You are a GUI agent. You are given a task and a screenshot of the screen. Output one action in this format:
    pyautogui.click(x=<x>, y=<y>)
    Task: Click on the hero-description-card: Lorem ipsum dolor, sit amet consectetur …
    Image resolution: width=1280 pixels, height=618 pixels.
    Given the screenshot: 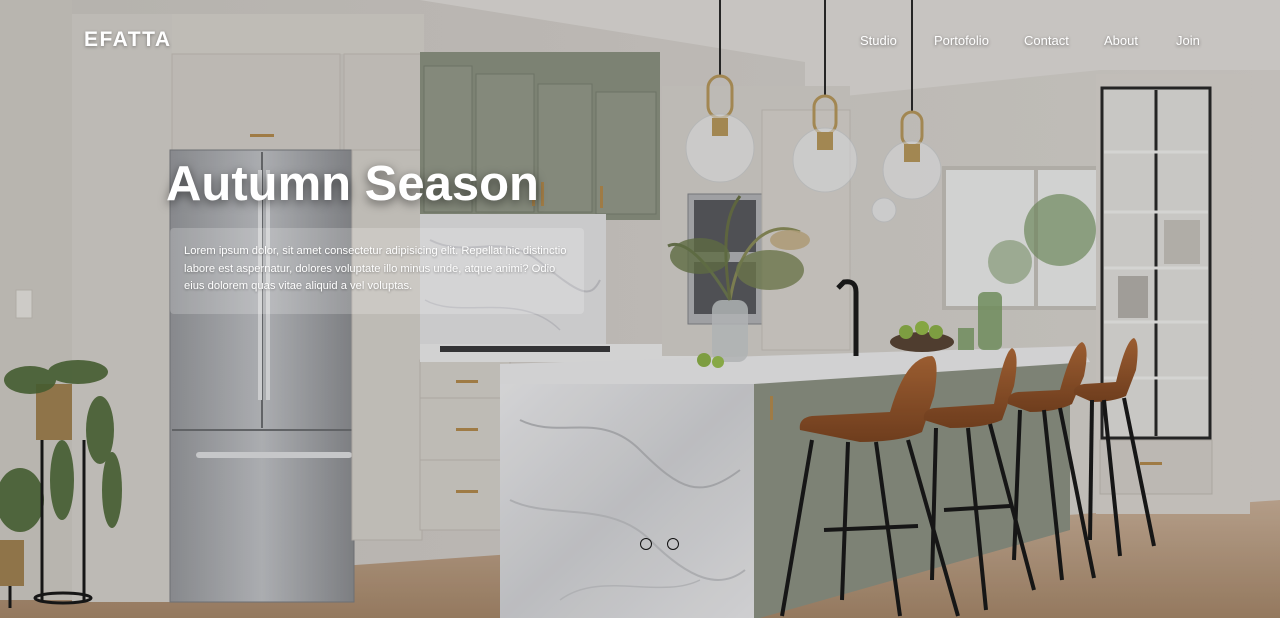 What is the action you would take?
    pyautogui.click(x=377, y=271)
    